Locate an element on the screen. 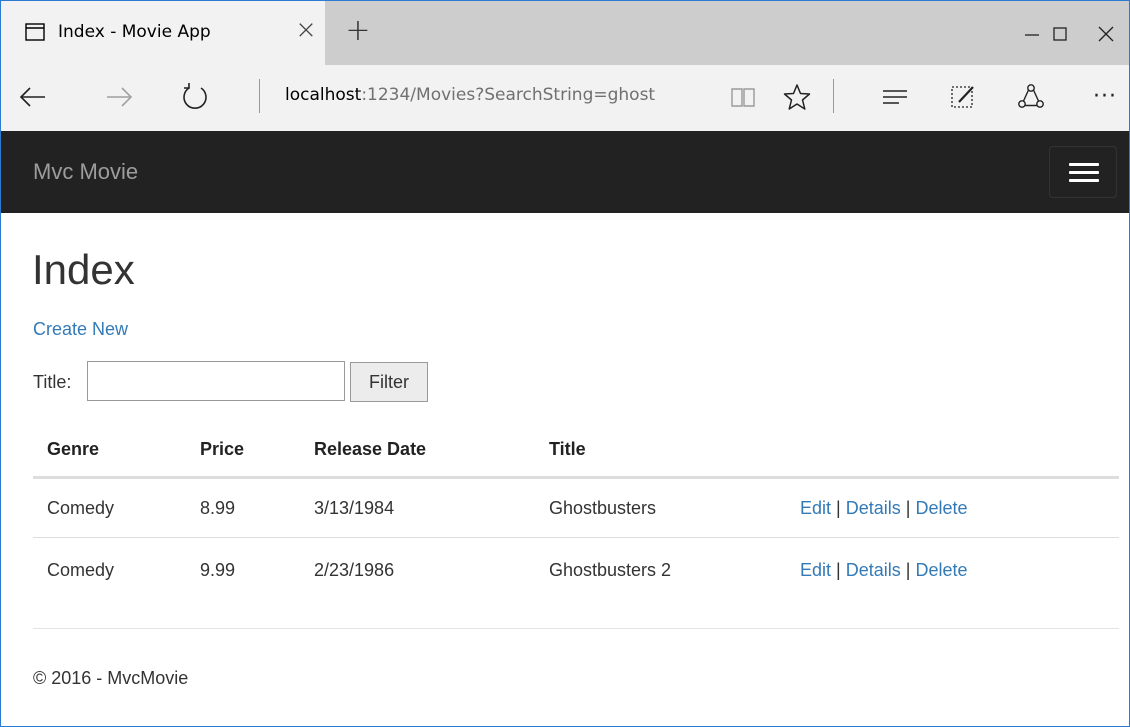 Image resolution: width=1130 pixels, height=727 pixels. cell-title: Ghostbusters 2 is located at coordinates (610, 570).